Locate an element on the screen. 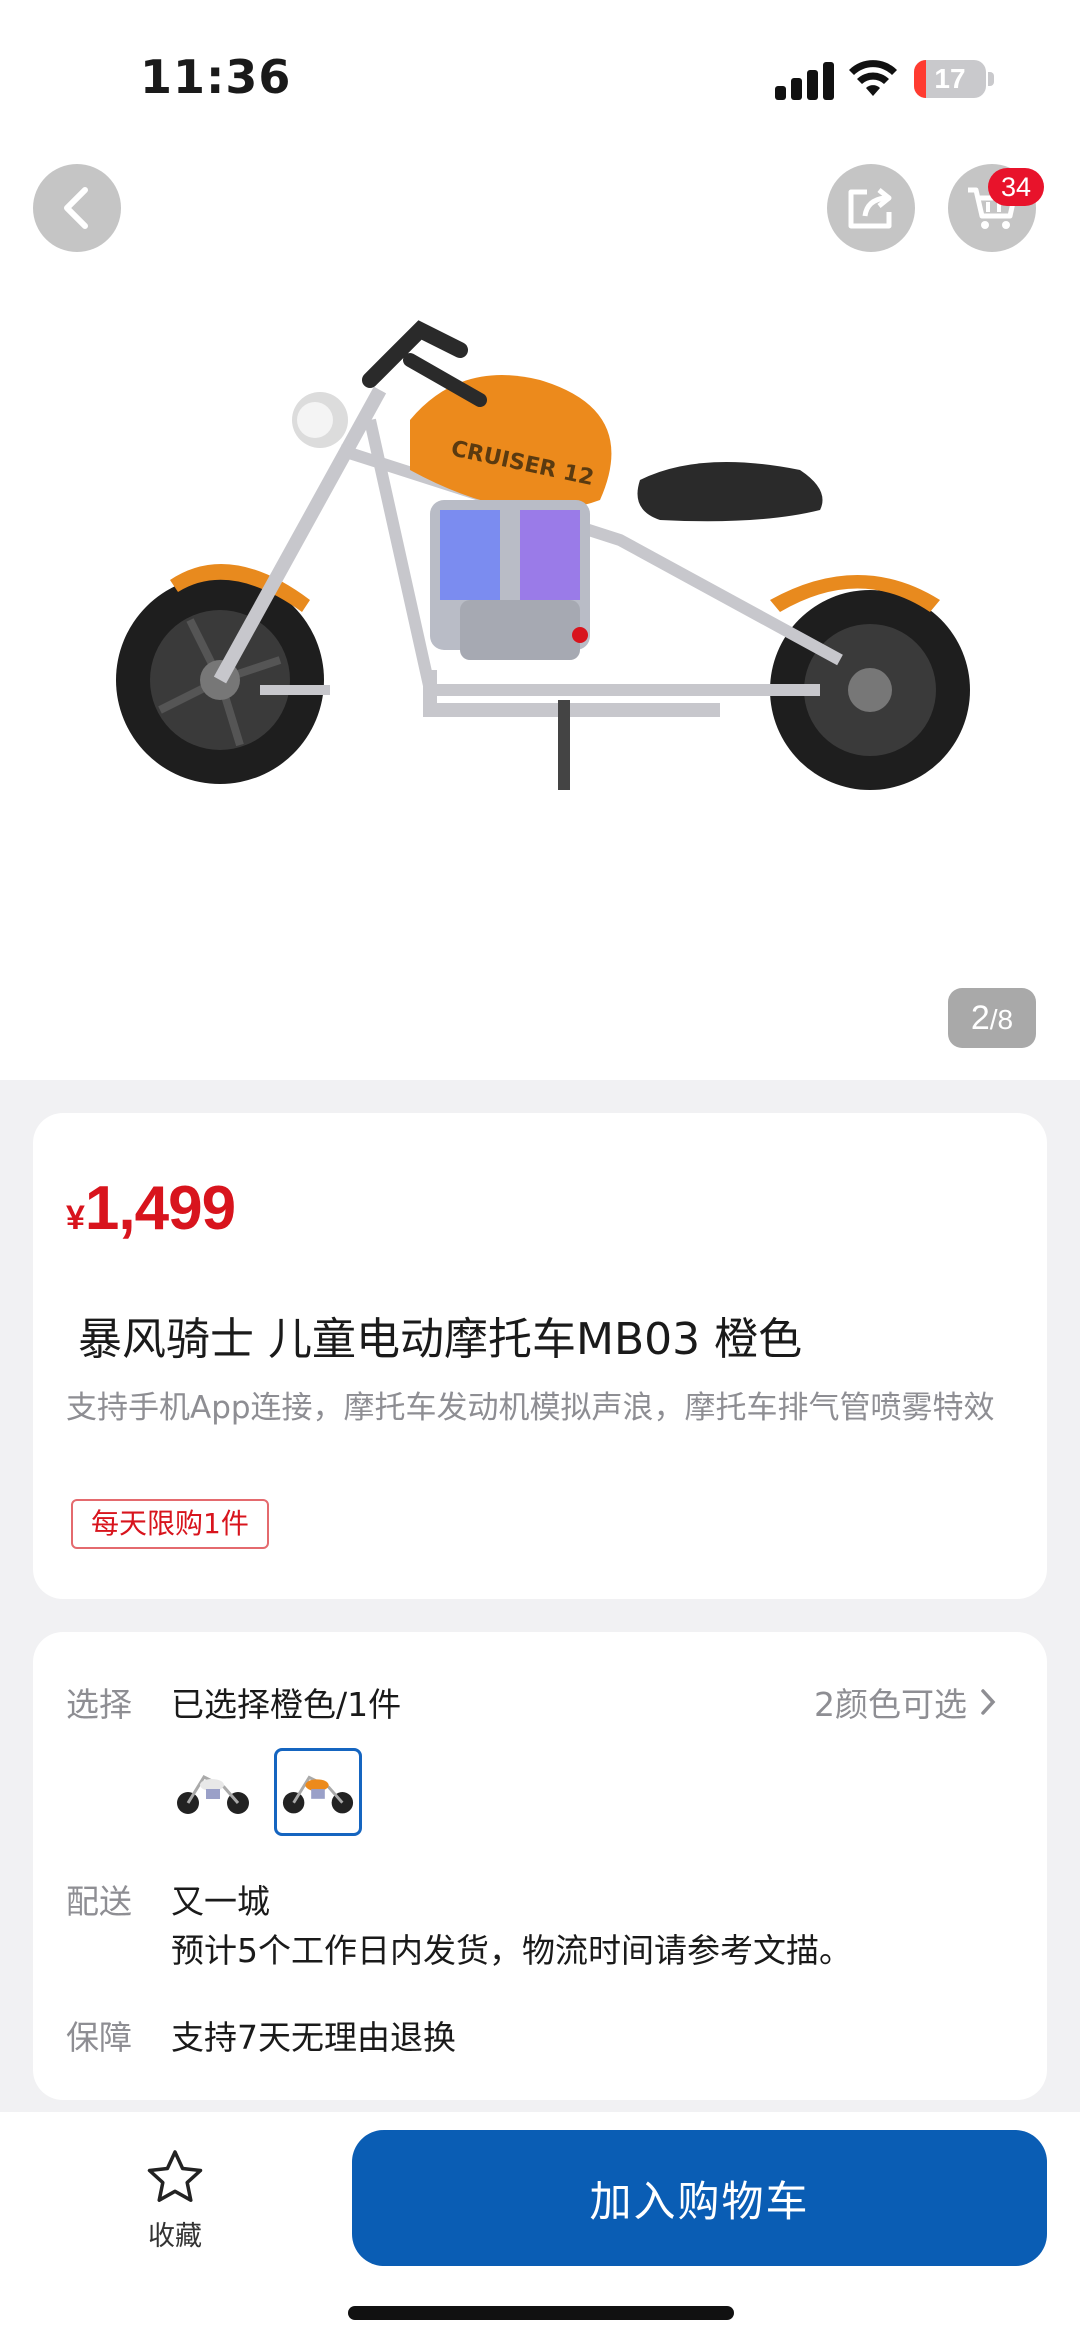  add-to-cart-button: 加入购物车 is located at coordinates (699, 2198).